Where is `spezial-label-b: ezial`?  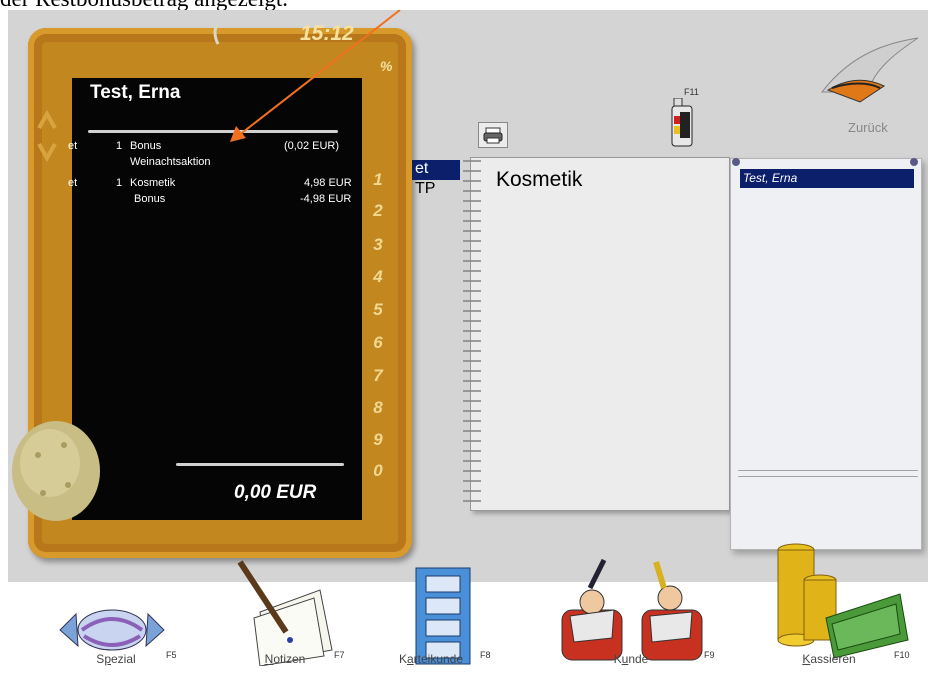
spezial-label-b: ezial is located at coordinates (123, 659).